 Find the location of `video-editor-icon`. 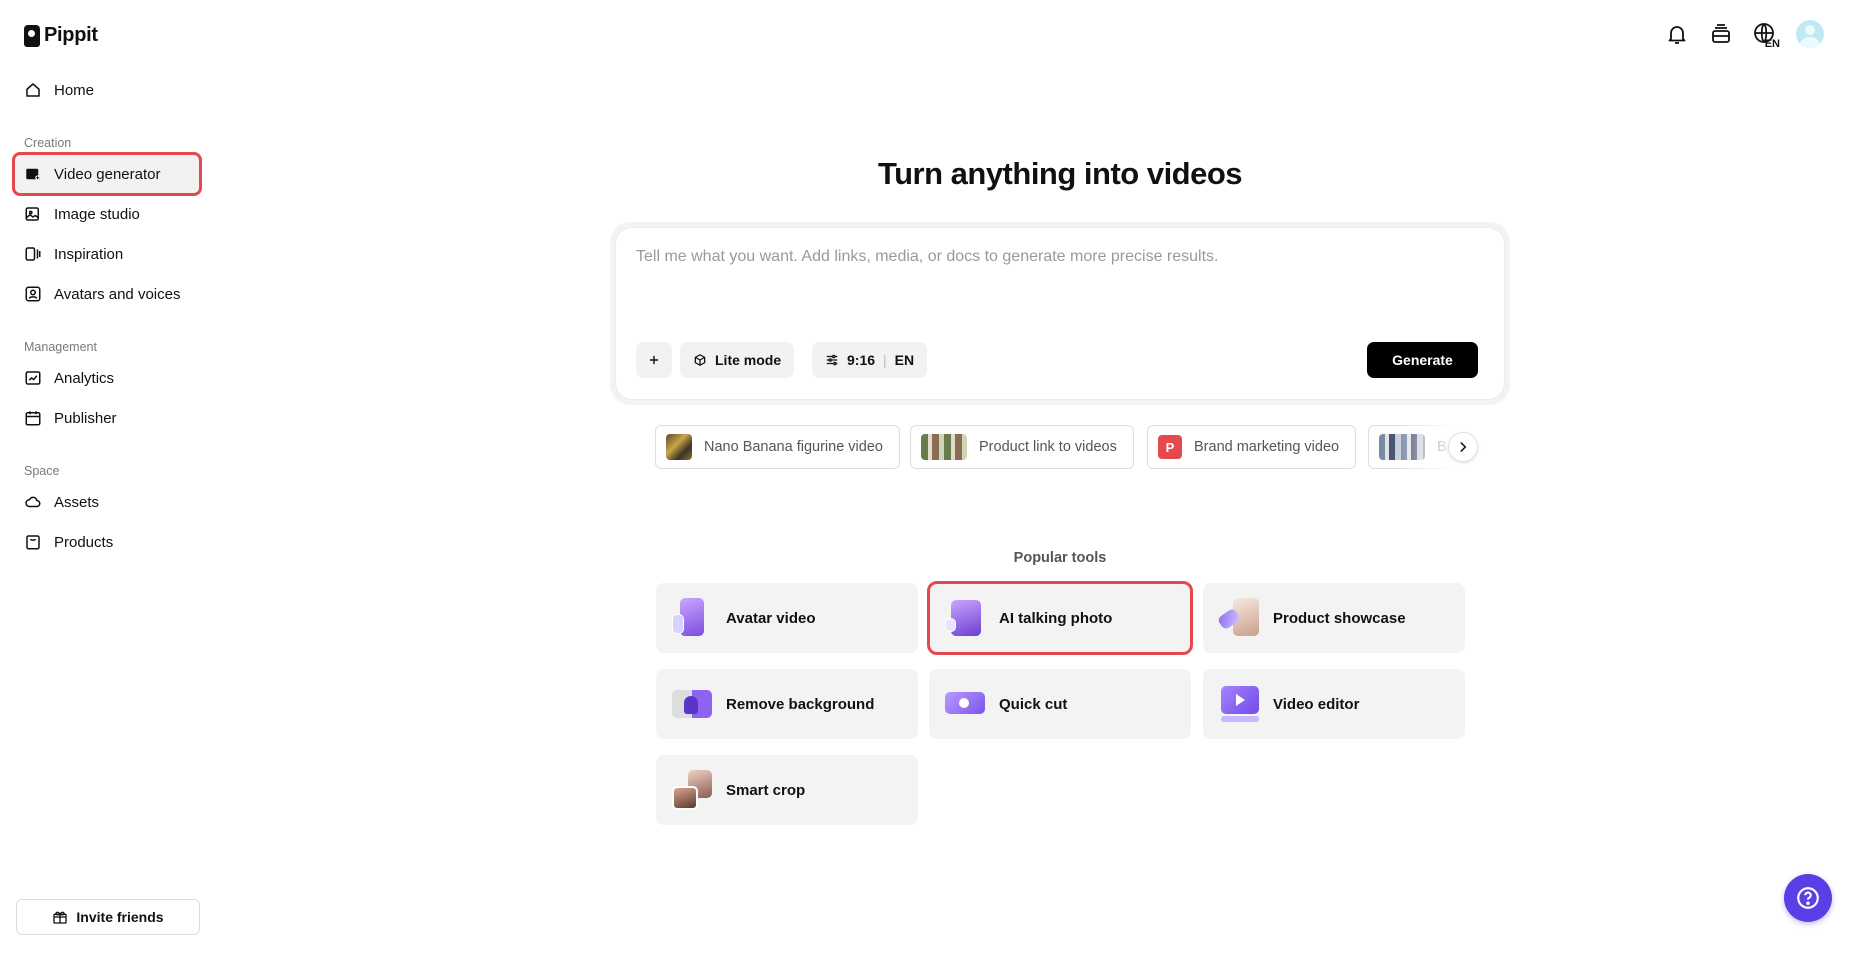

video-editor-icon is located at coordinates (1239, 704).